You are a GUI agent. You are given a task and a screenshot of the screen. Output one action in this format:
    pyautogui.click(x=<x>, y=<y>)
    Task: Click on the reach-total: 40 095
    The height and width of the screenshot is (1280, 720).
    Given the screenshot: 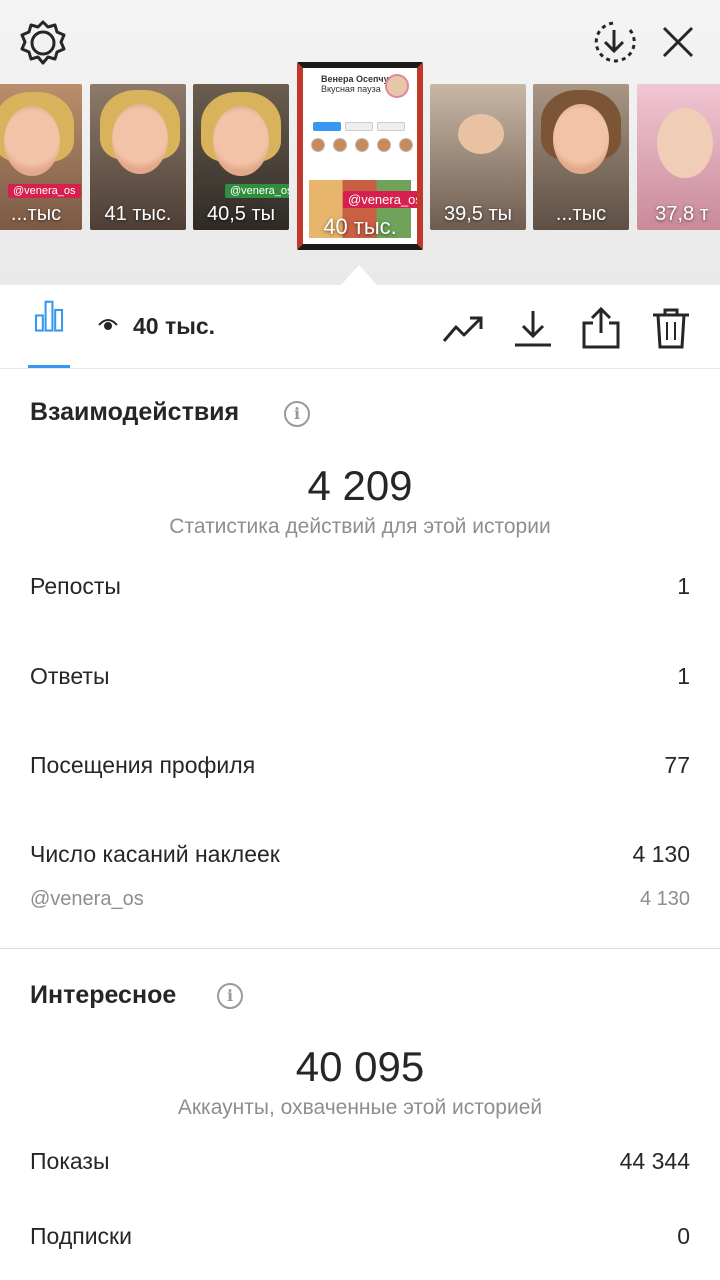 What is the action you would take?
    pyautogui.click(x=360, y=1066)
    